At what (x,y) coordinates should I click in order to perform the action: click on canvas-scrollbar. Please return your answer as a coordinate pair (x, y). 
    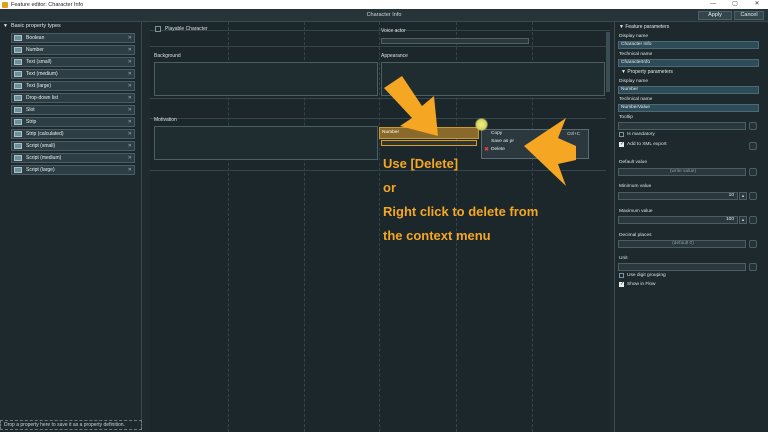
    Looking at the image, I should click on (608, 226).